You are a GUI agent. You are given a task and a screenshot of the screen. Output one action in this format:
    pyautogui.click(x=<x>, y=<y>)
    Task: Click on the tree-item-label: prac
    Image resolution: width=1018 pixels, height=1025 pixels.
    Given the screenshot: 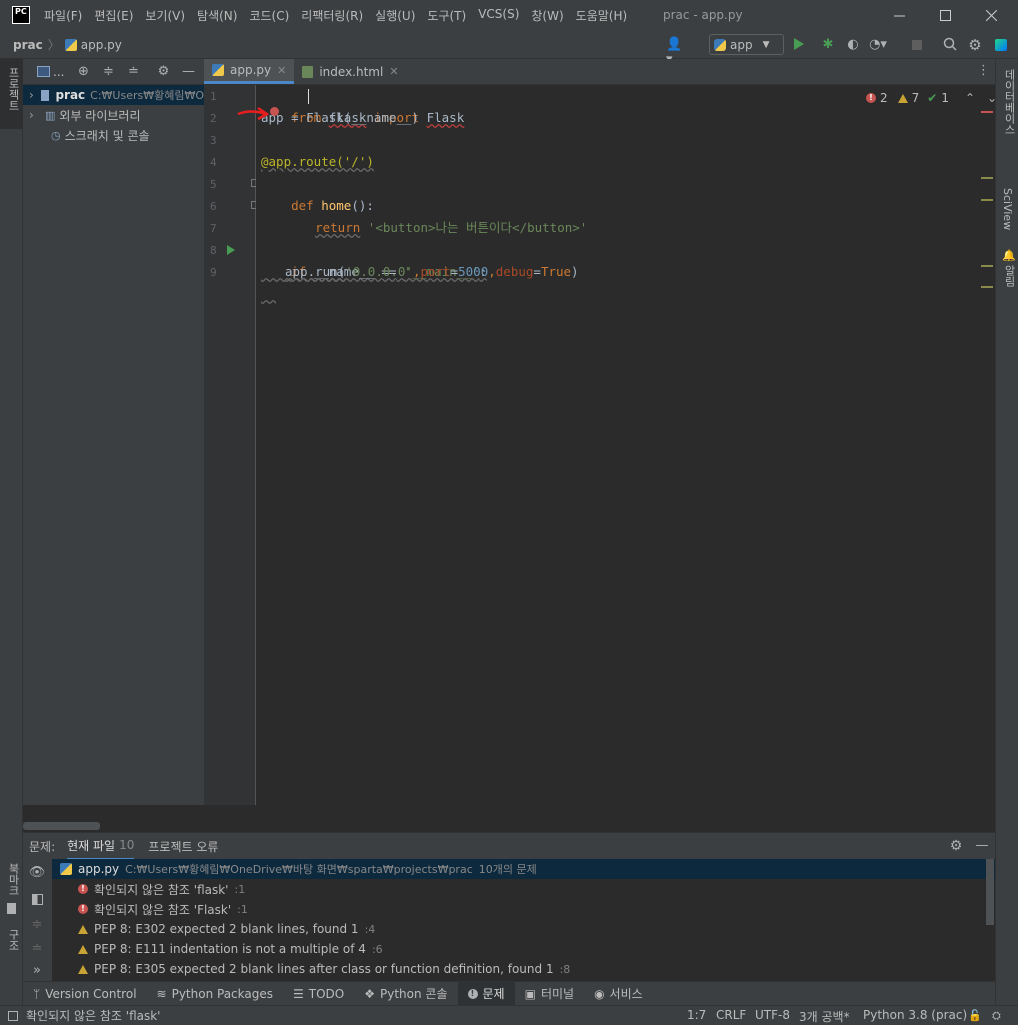 What is the action you would take?
    pyautogui.click(x=70, y=95)
    